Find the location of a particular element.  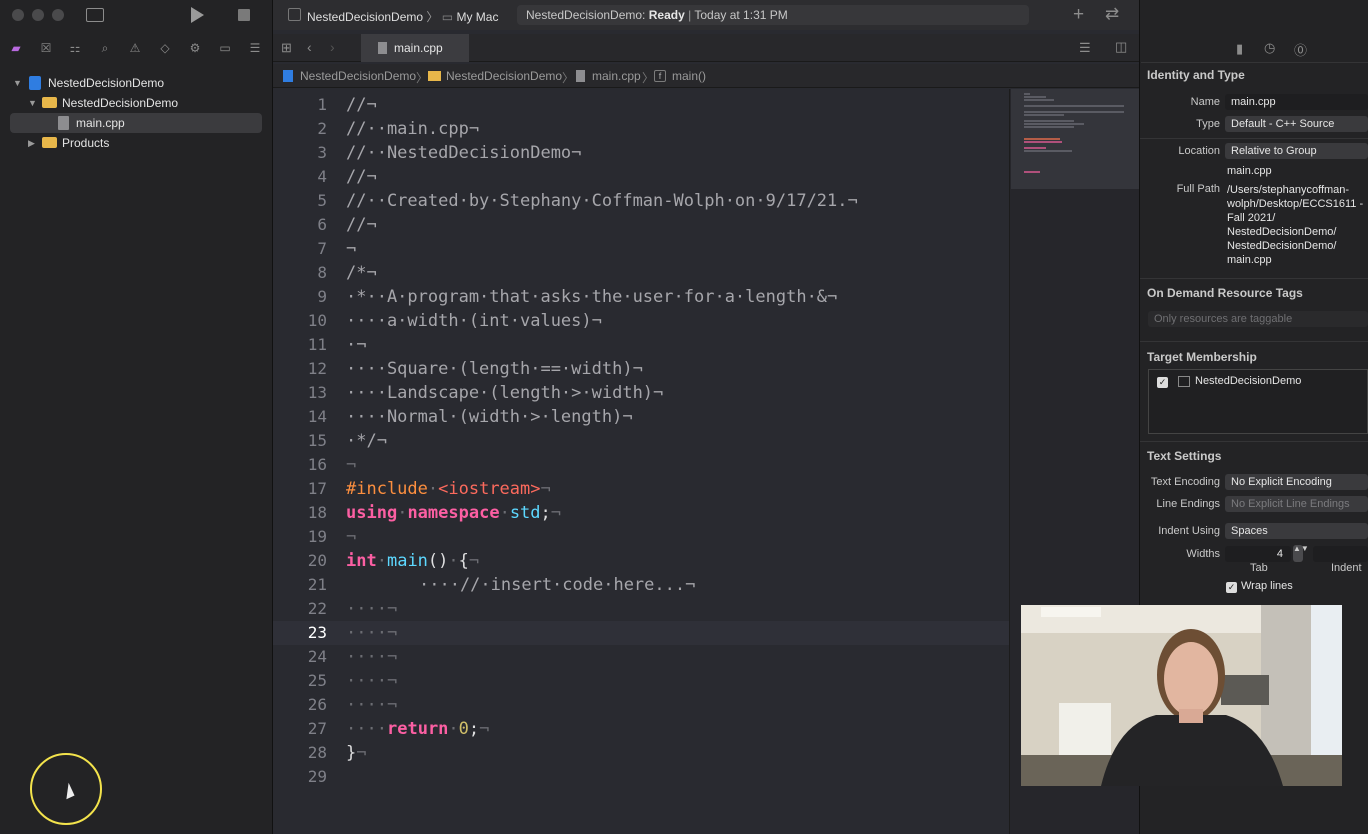

report-navigator-icon: ☰ is located at coordinates (255, 48).